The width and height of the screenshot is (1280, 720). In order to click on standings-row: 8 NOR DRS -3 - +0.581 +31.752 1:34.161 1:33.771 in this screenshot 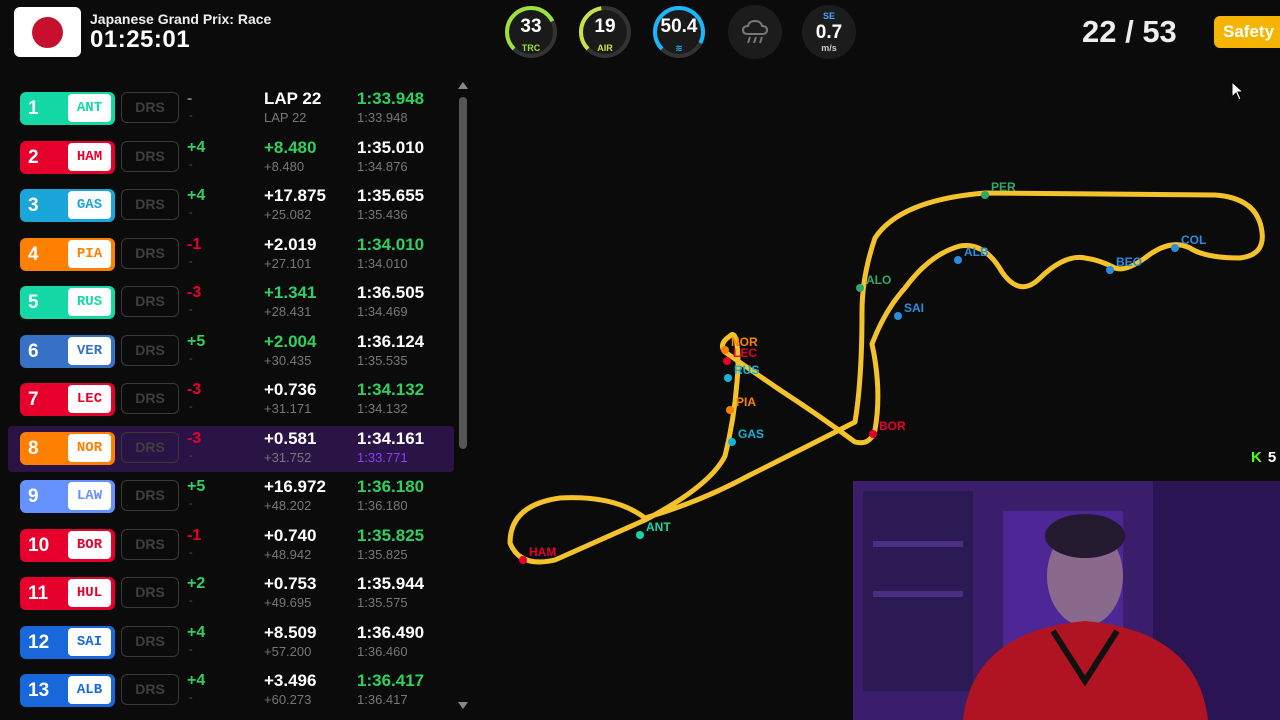, I will do `click(231, 448)`.